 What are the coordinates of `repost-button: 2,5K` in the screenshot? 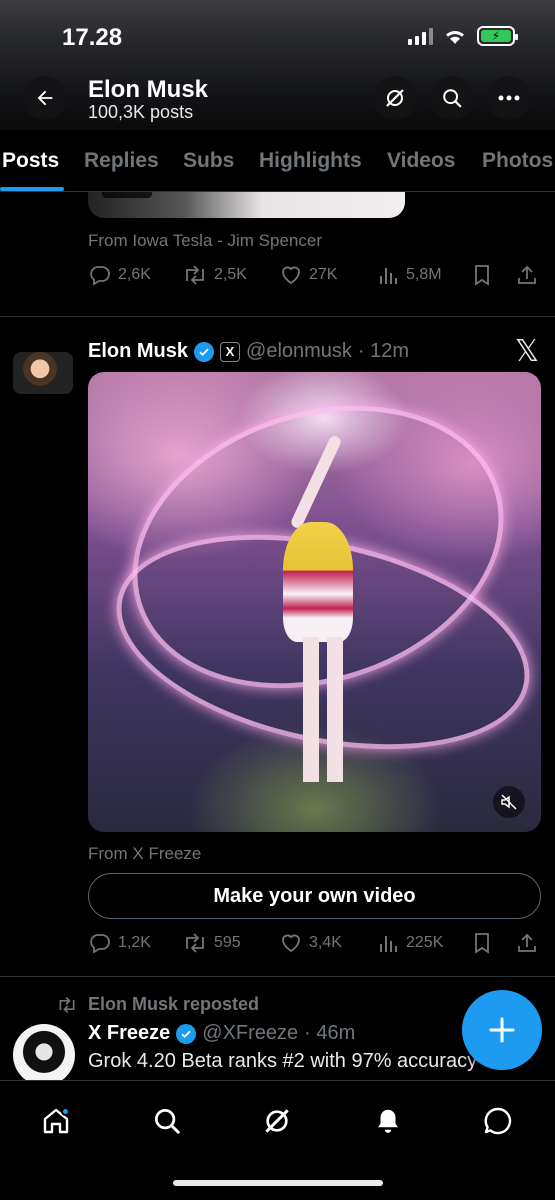 It's located at (214, 275).